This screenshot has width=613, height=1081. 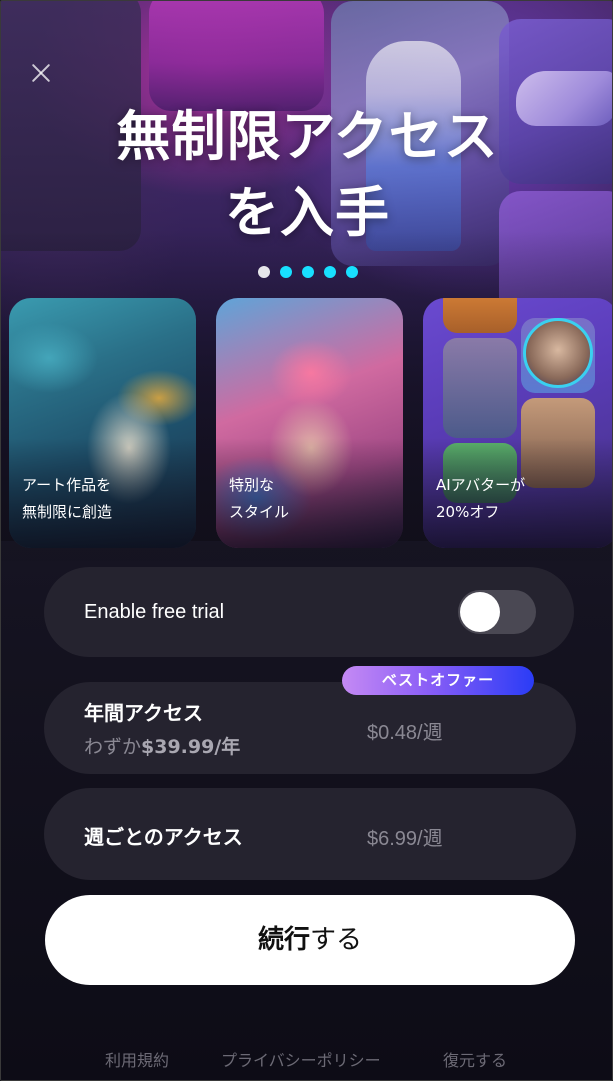 I want to click on feature-caption-line: アート作品を, so click(x=67, y=485).